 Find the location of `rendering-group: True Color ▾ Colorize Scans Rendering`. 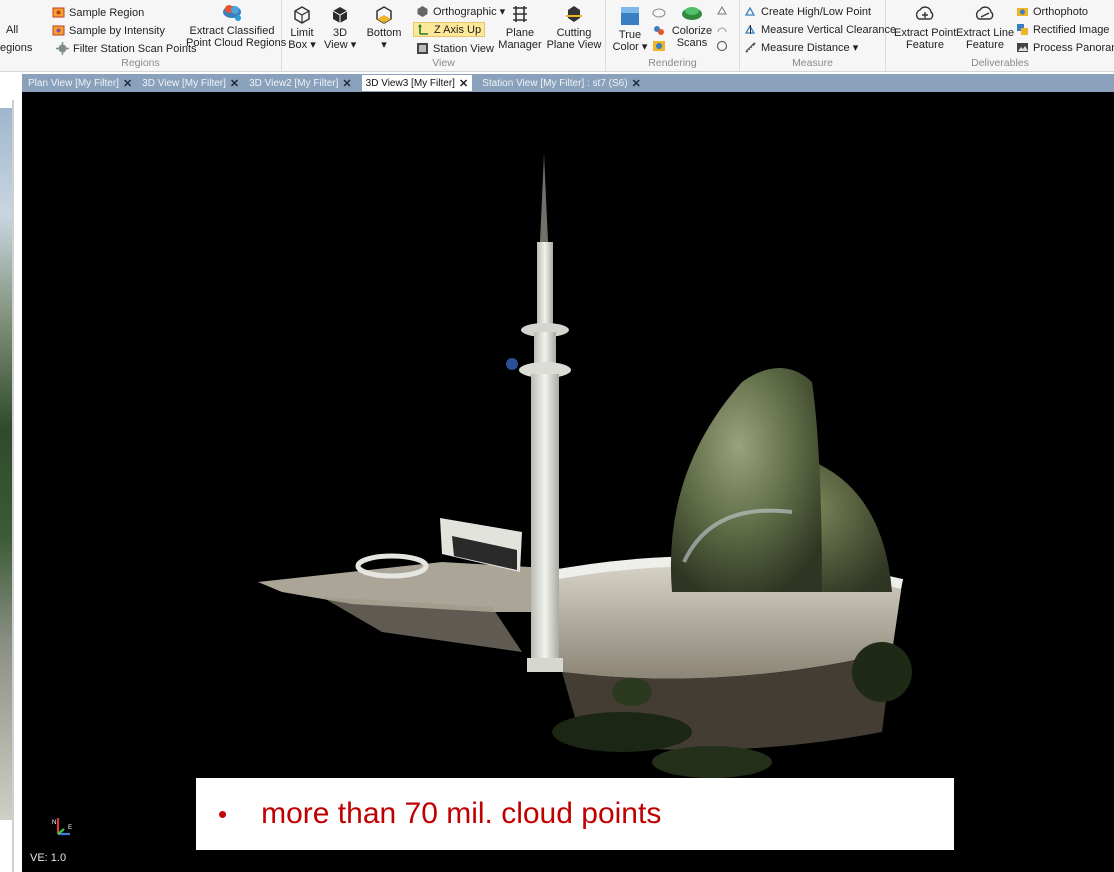

rendering-group: True Color ▾ Colorize Scans Rendering is located at coordinates (673, 36).